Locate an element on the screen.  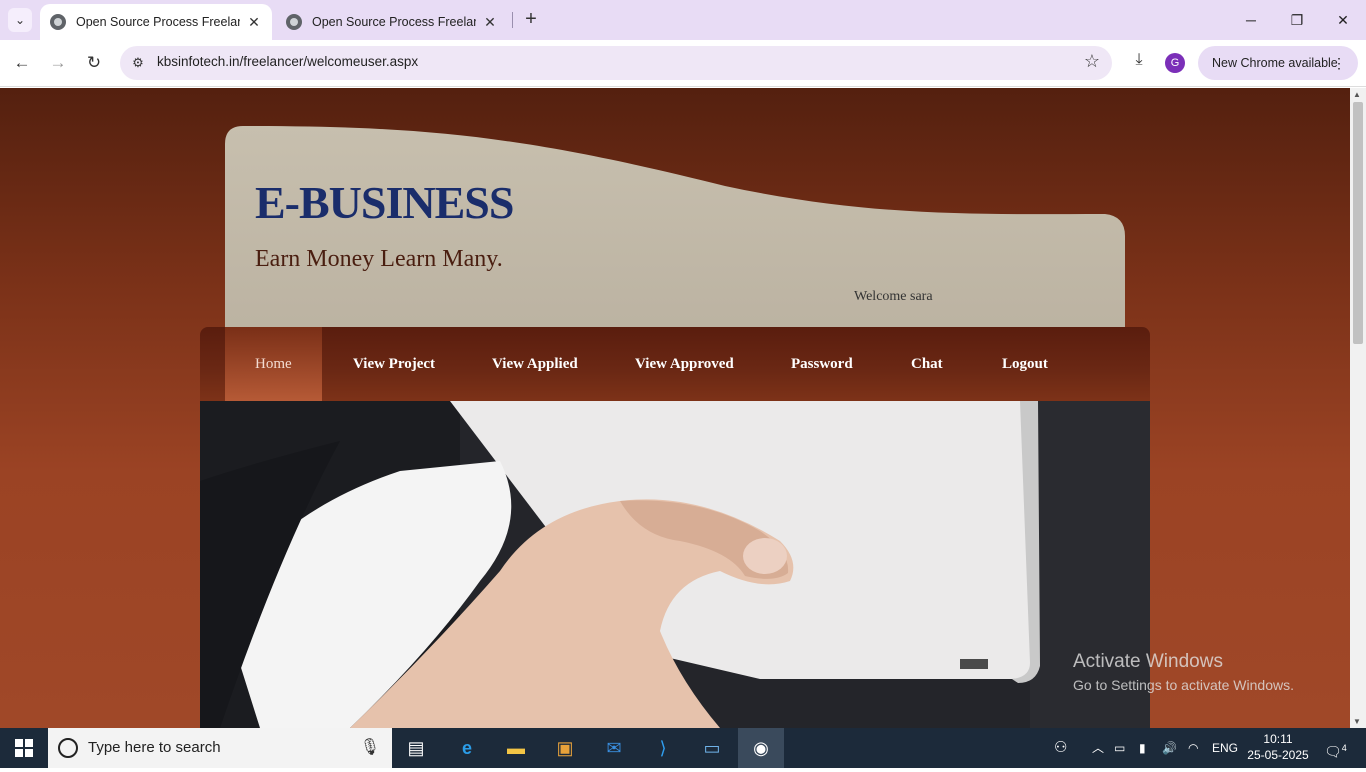
watermark-subtitle: Go to Settings to activate Windows. is located at coordinates (1183, 685).